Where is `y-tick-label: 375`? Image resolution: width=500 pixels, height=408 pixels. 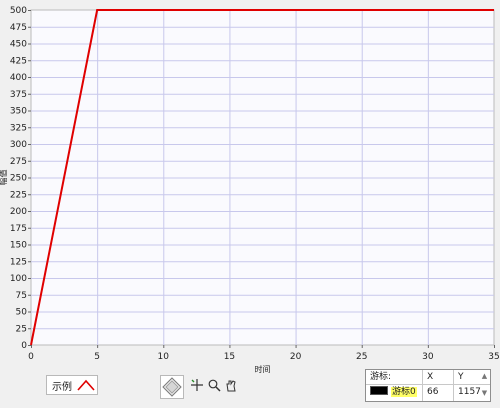 y-tick-label: 375 is located at coordinates (18, 95).